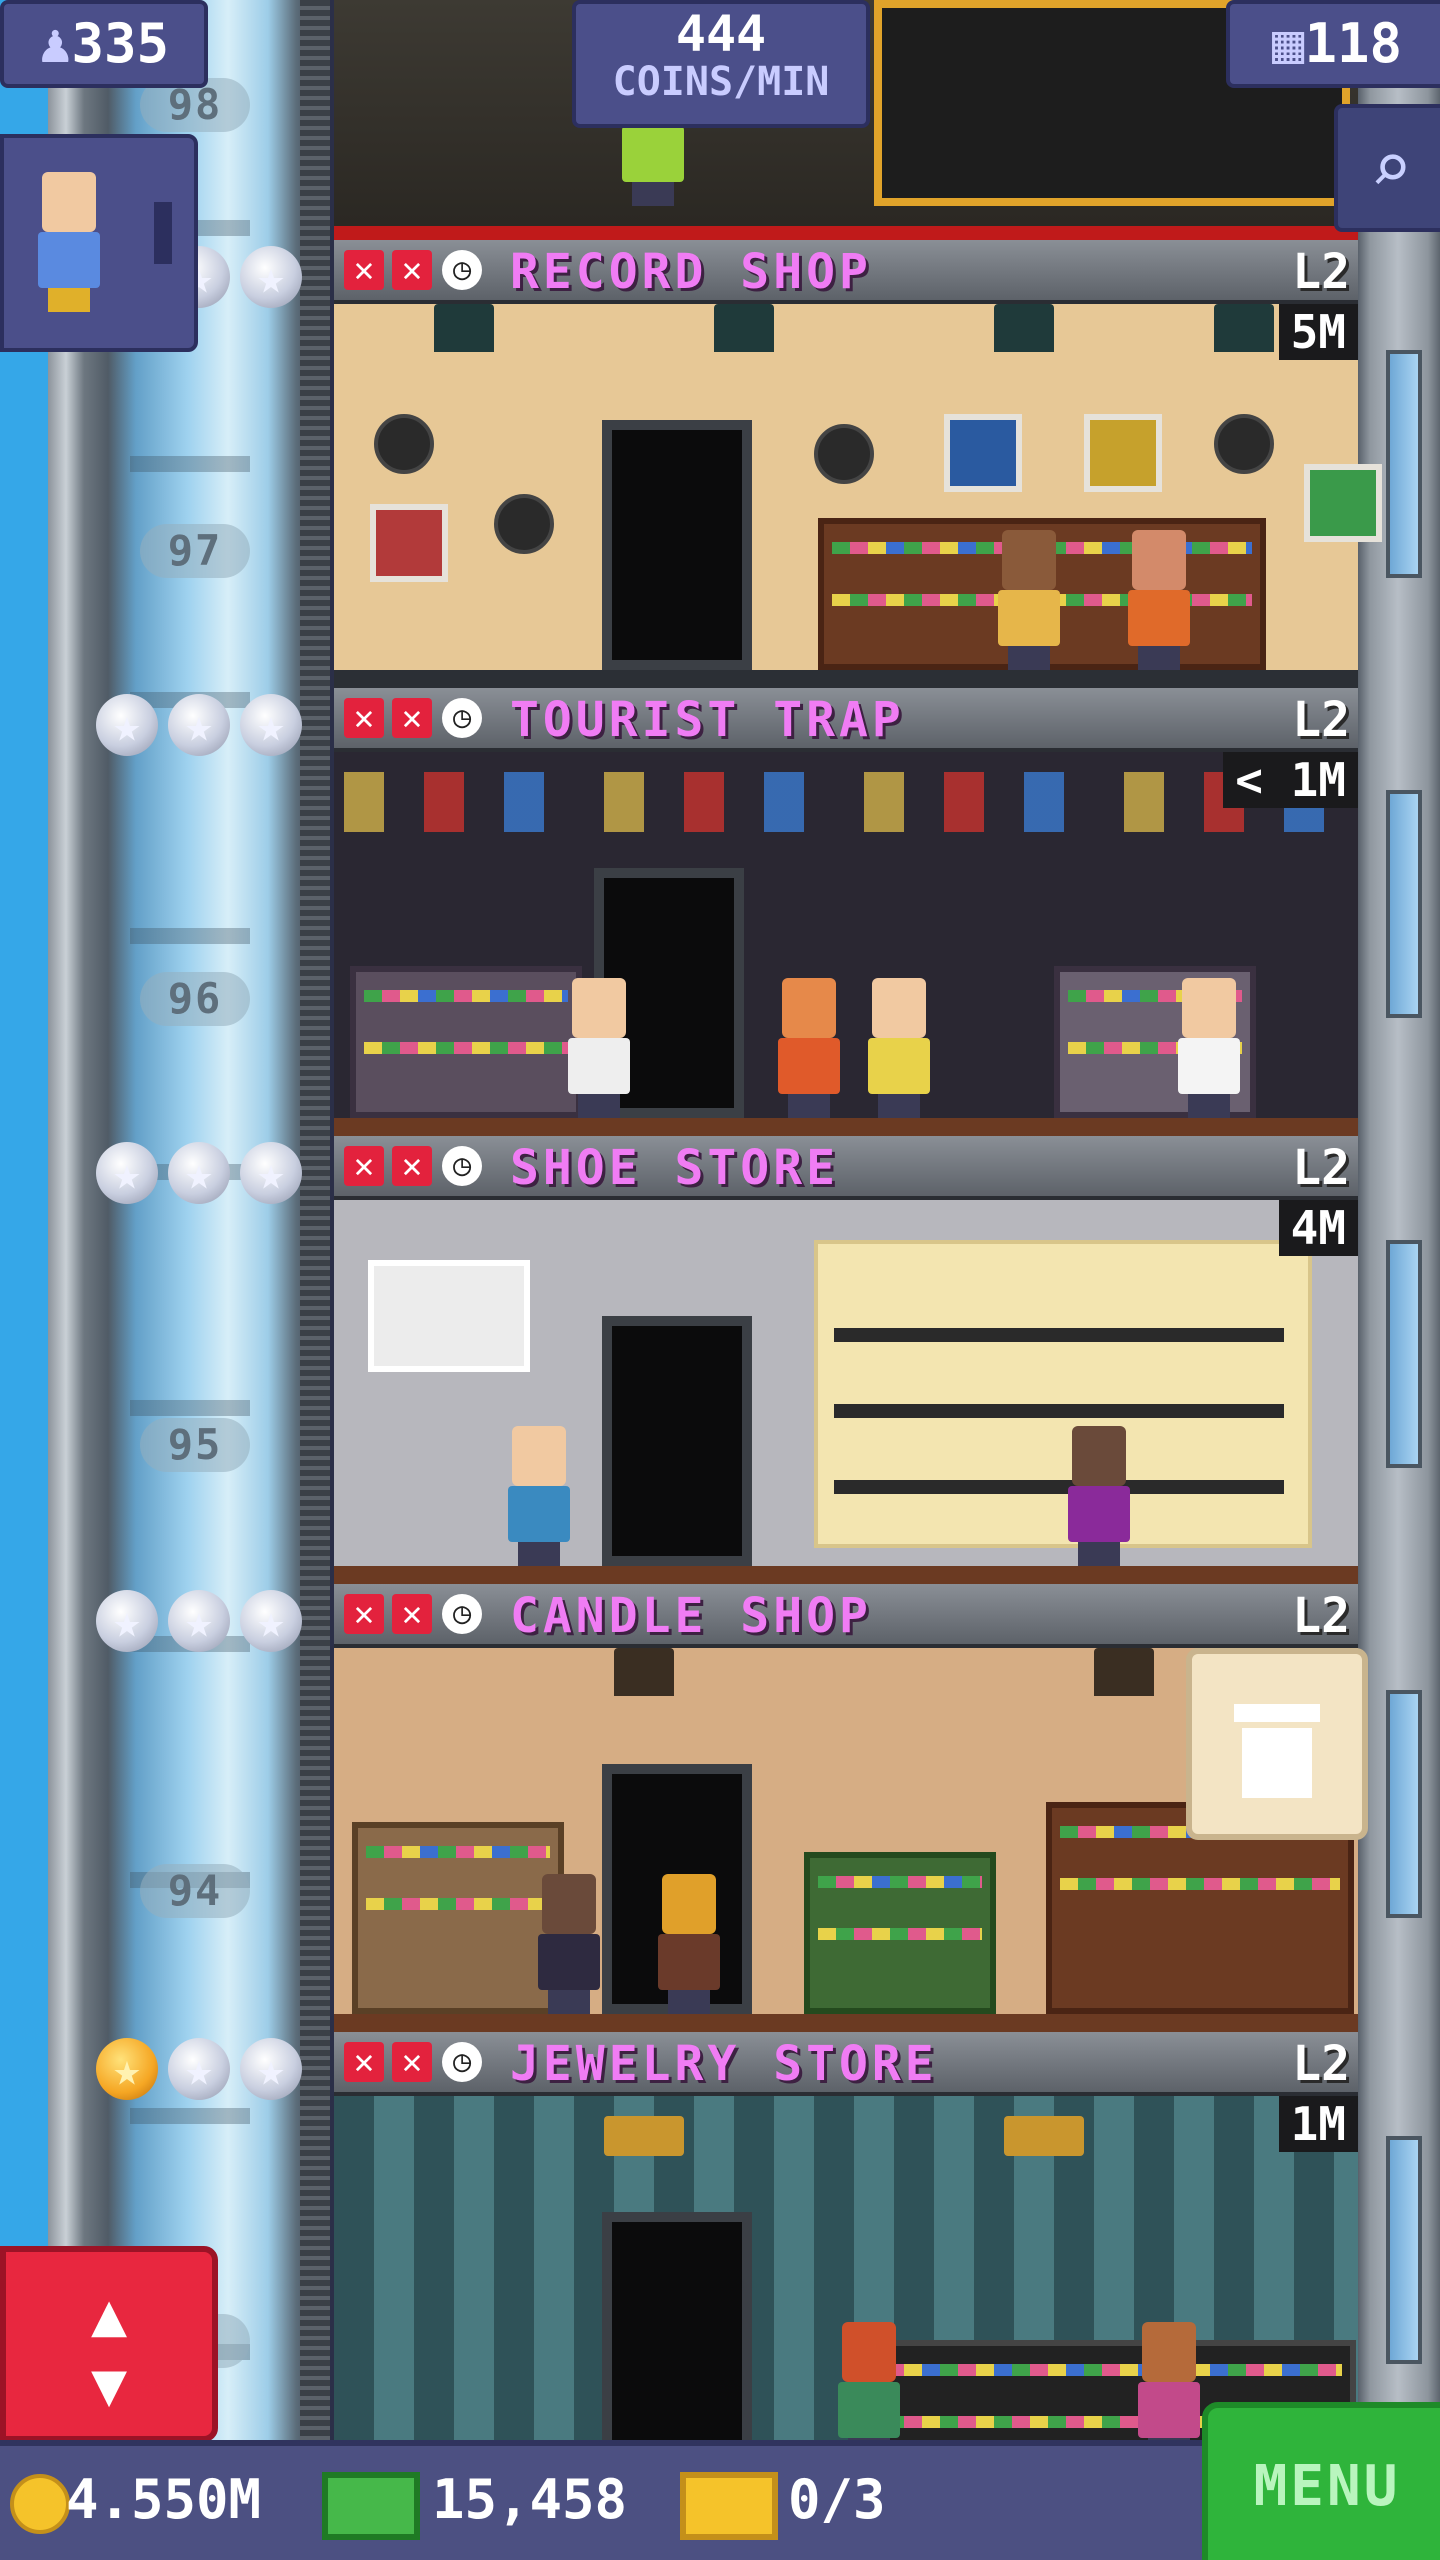 The image size is (1440, 2560). What do you see at coordinates (120, 43) in the screenshot?
I see `population-value: 335` at bounding box center [120, 43].